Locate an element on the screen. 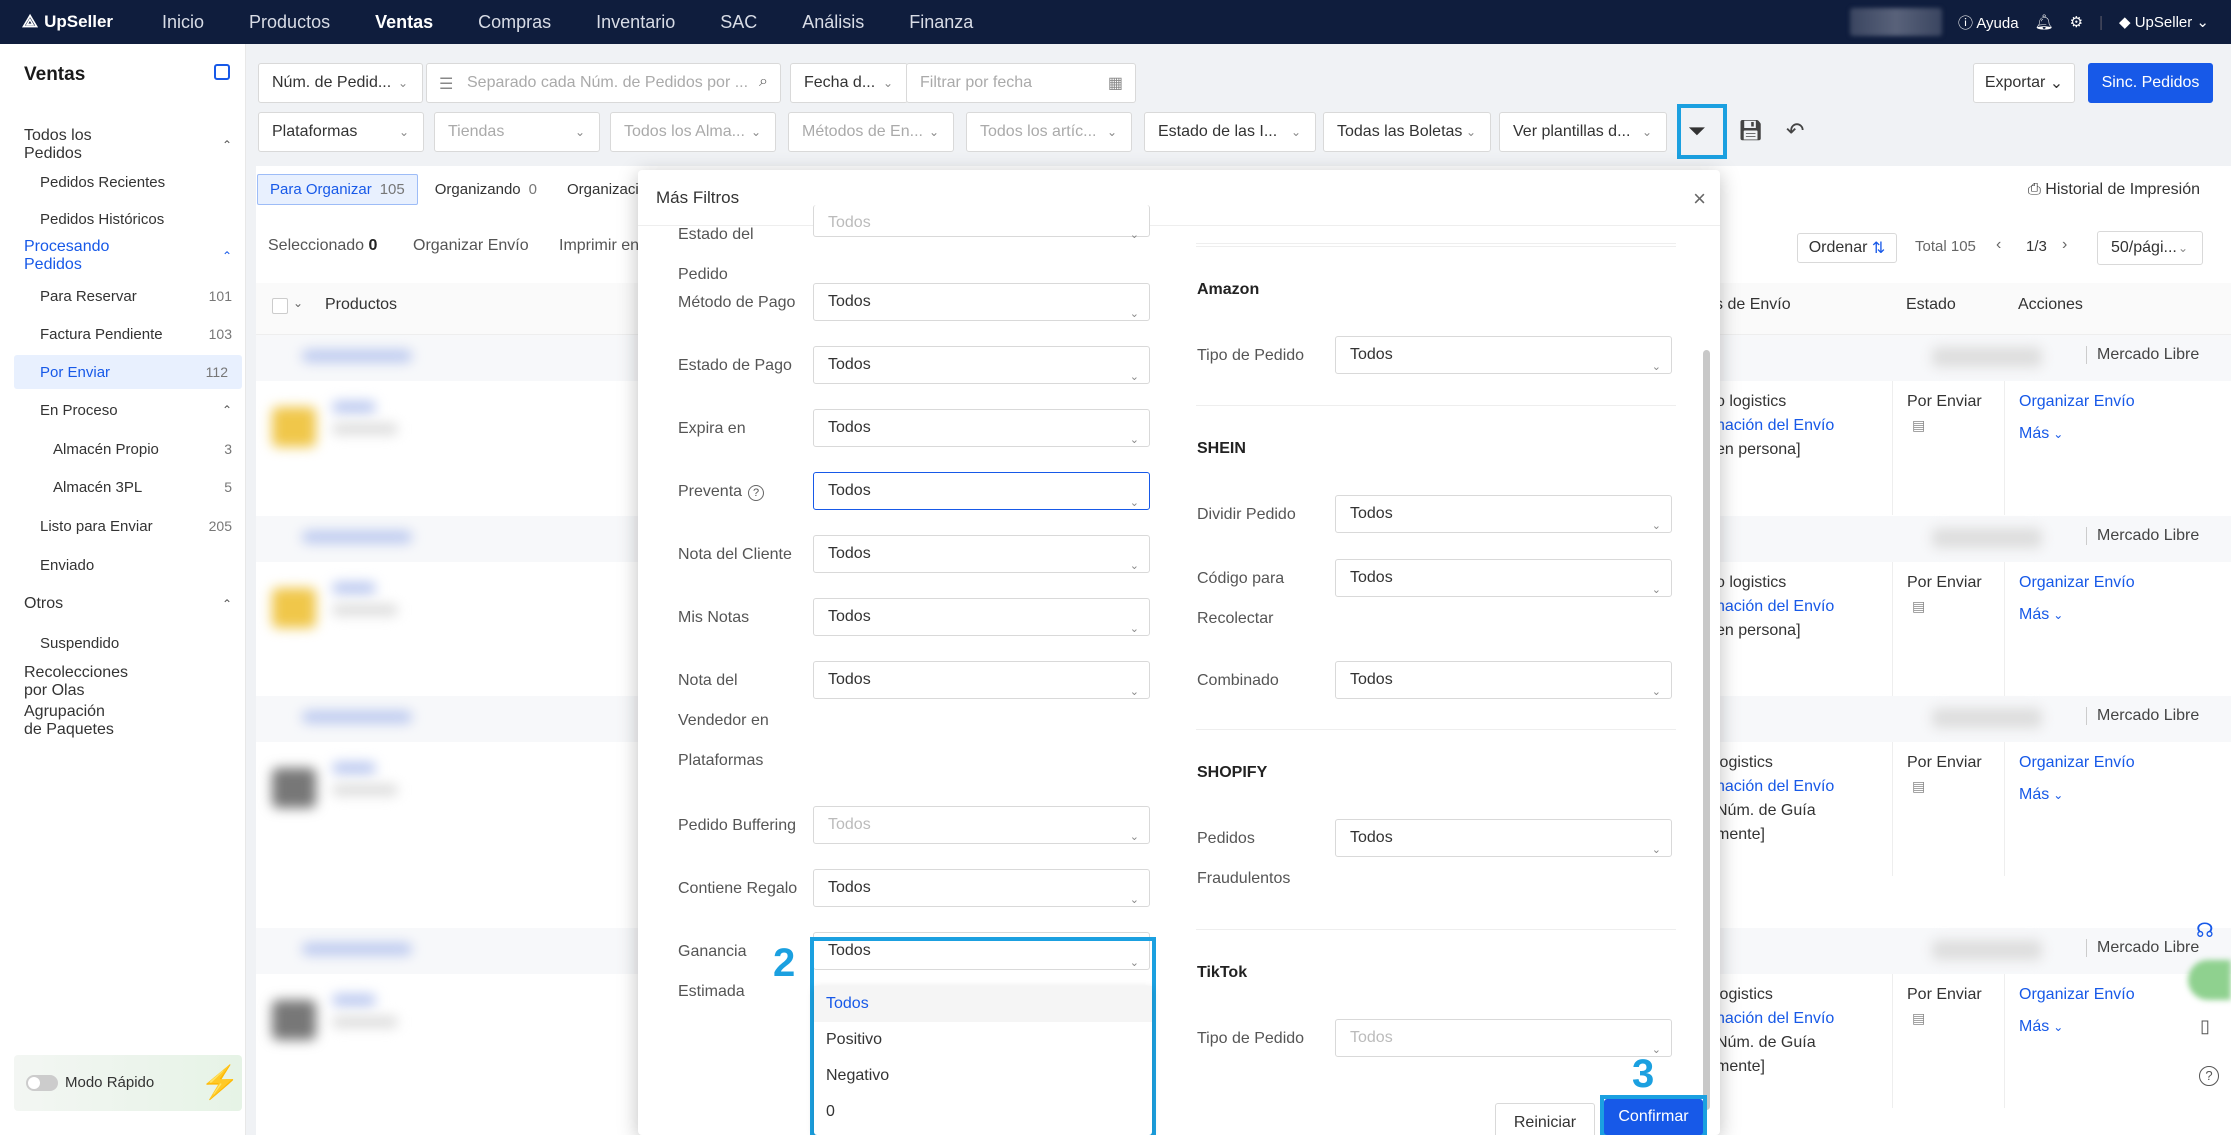 Image resolution: width=2231 pixels, height=1135 pixels. select-all-checkbox is located at coordinates (280, 306).